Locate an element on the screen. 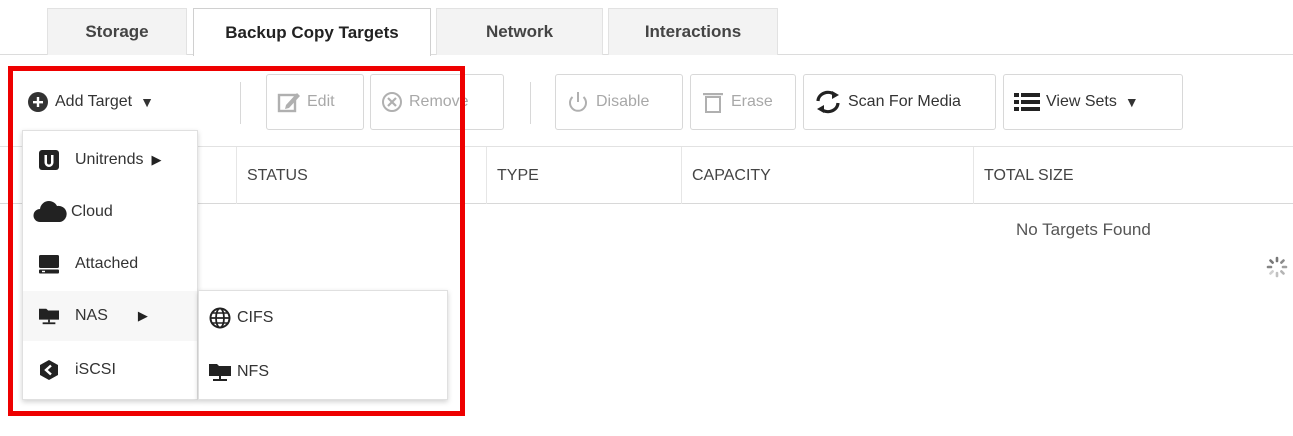  add-target-menu: Unitrends ▶ Cloud Attached NAS ▶ iSCSI is located at coordinates (110, 265).